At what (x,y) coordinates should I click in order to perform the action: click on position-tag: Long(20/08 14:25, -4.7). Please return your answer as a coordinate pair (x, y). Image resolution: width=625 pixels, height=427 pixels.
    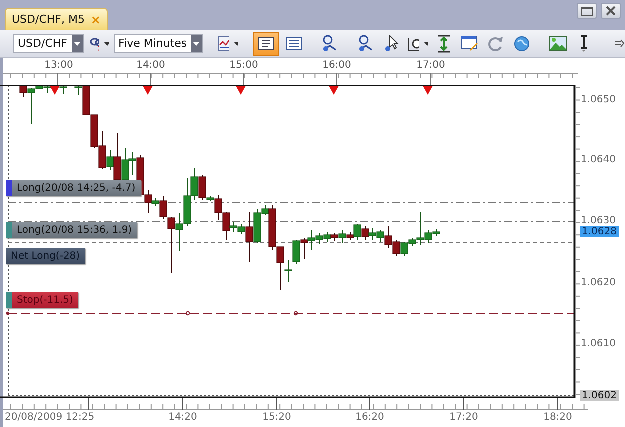
    Looking at the image, I should click on (73, 188).